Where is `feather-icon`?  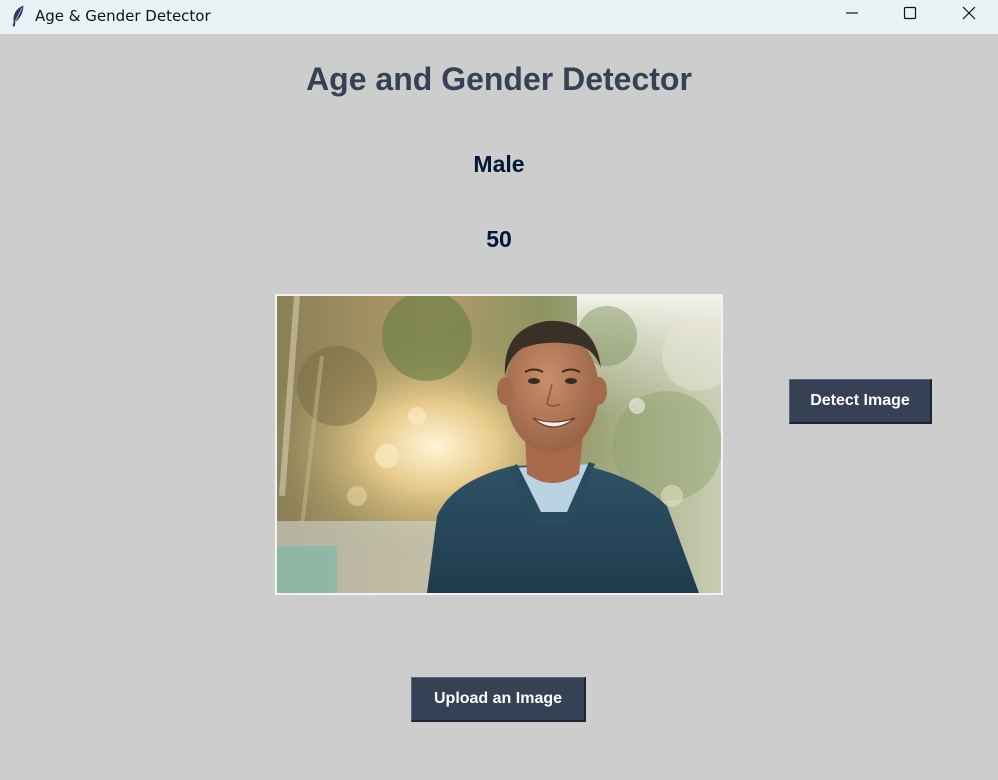 feather-icon is located at coordinates (18, 16).